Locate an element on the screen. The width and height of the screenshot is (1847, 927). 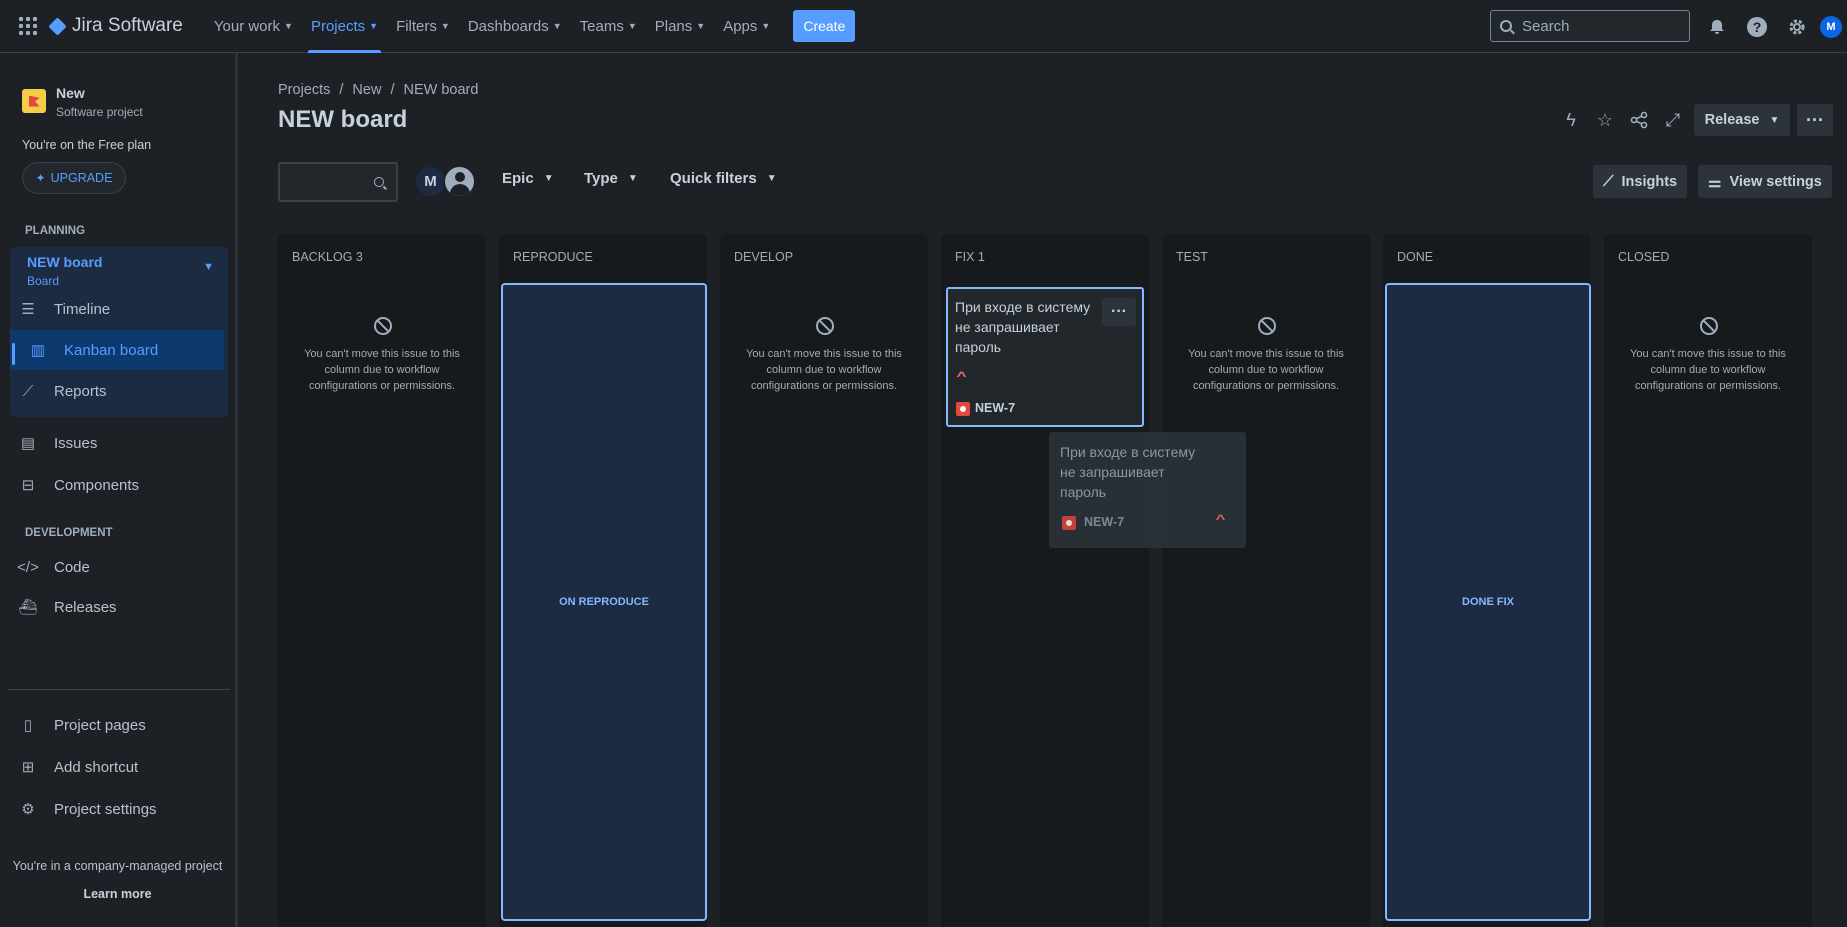
sidebar-item-label: Code is located at coordinates (72, 567).